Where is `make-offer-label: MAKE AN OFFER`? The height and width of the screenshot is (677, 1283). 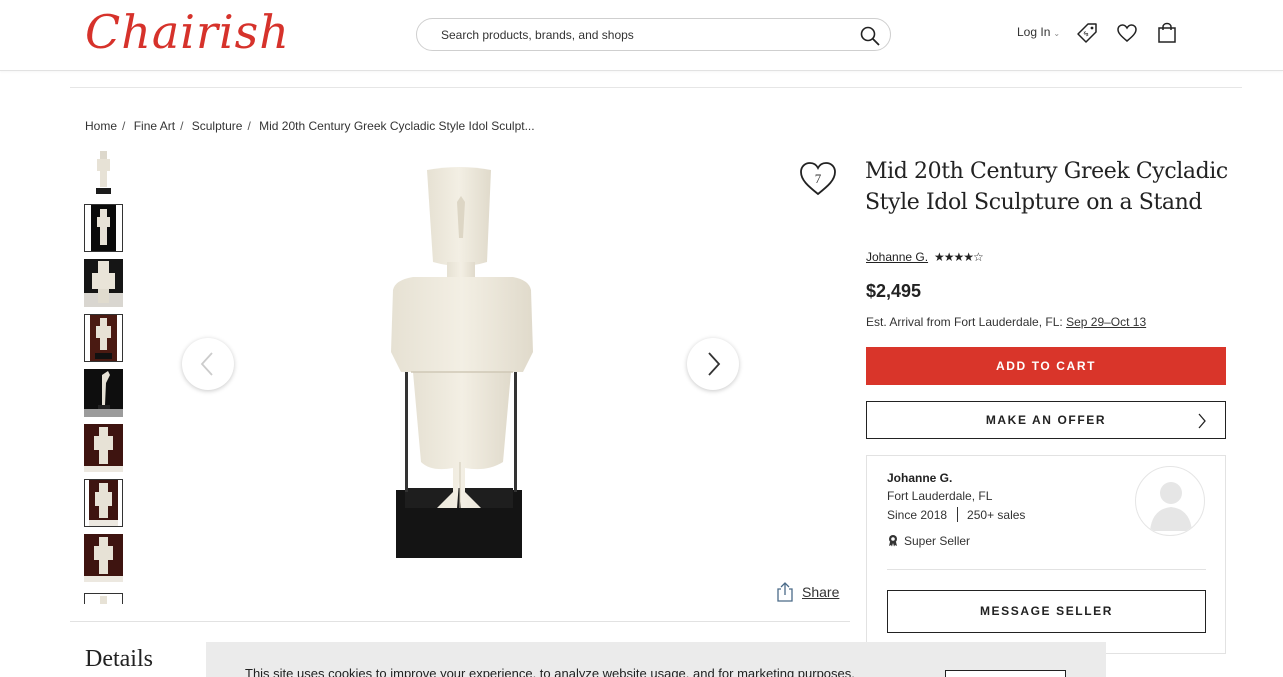
make-offer-label: MAKE AN OFFER is located at coordinates (1046, 420).